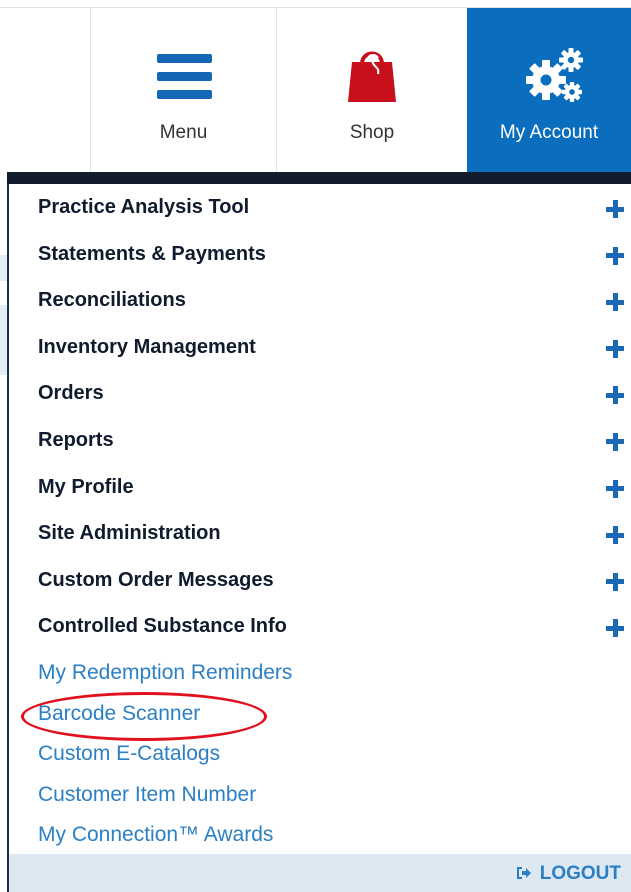 The height and width of the screenshot is (892, 631). I want to click on my-redemption-reminders-link: My Redemption Reminders, so click(165, 673).